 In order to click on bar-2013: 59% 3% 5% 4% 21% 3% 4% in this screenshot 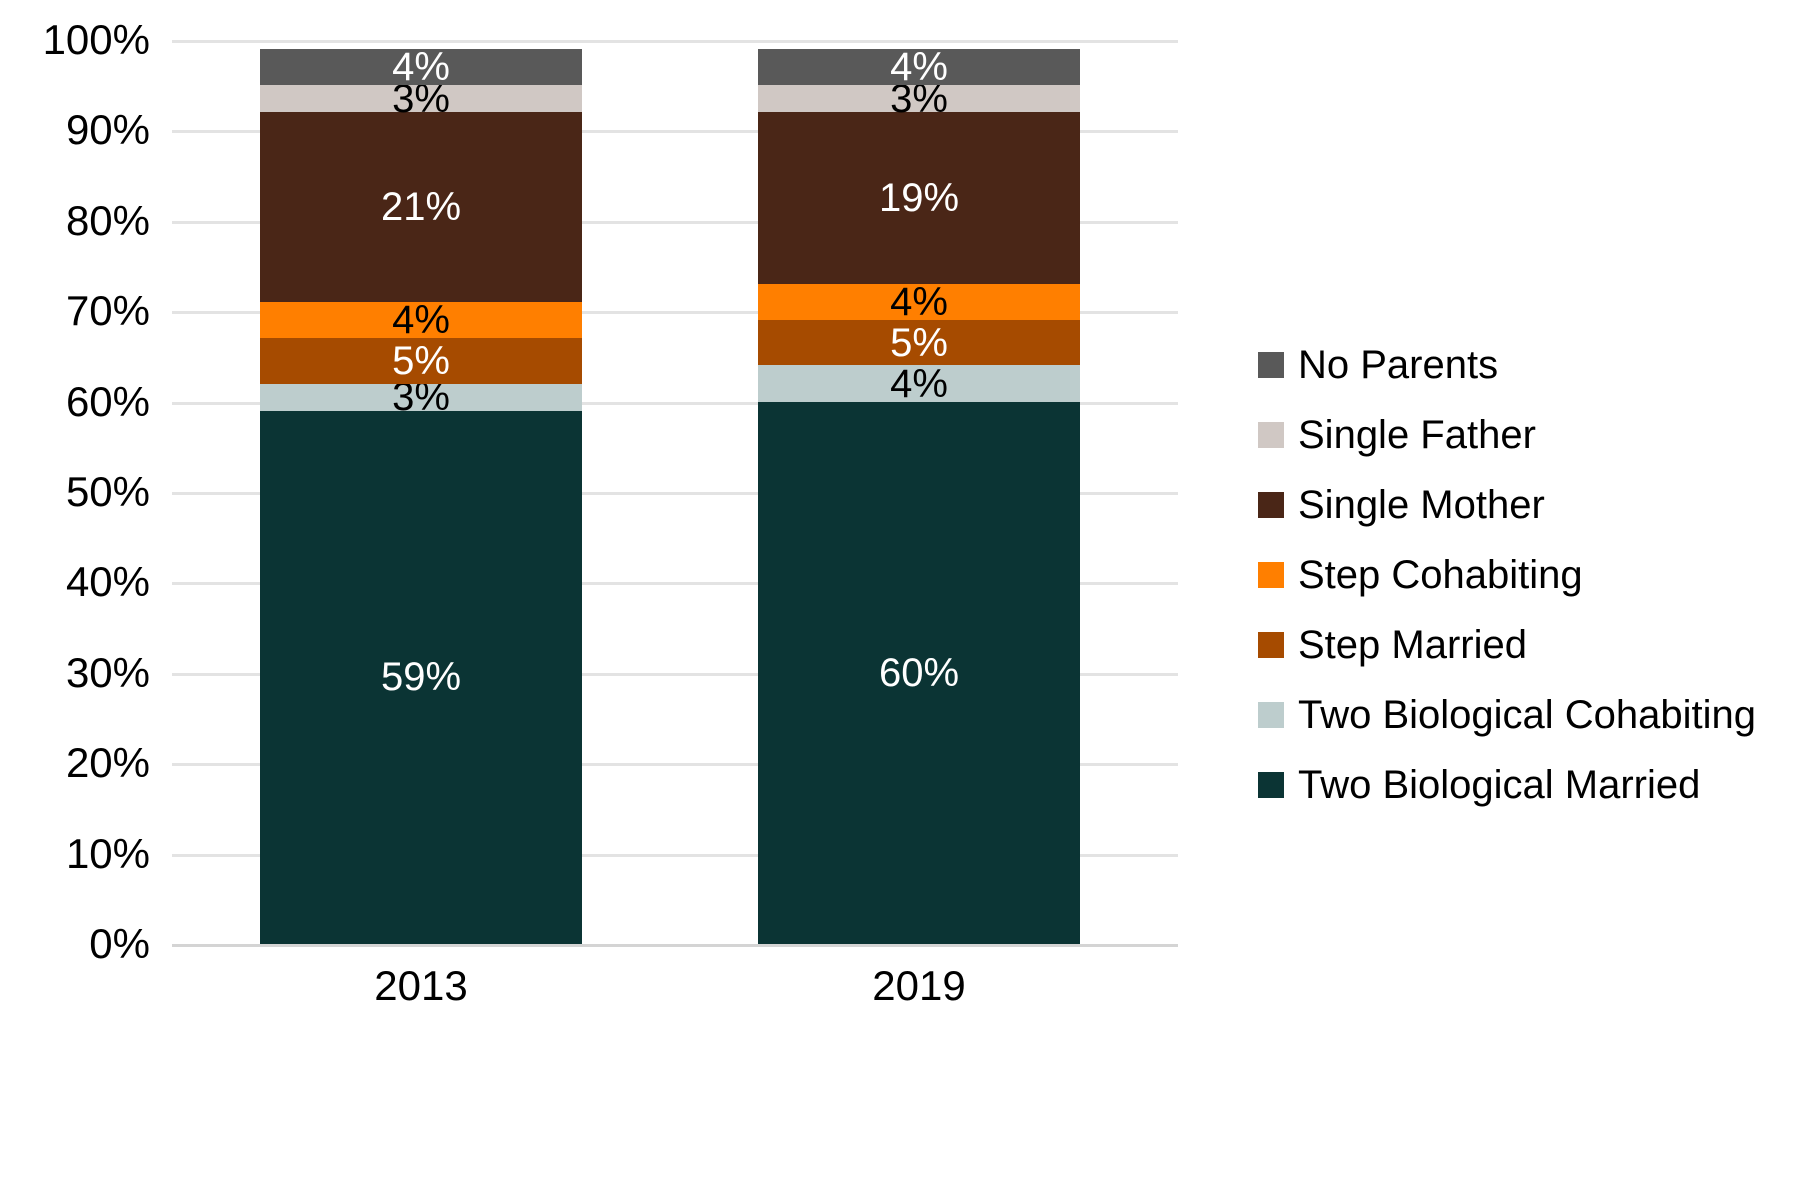, I will do `click(421, 492)`.